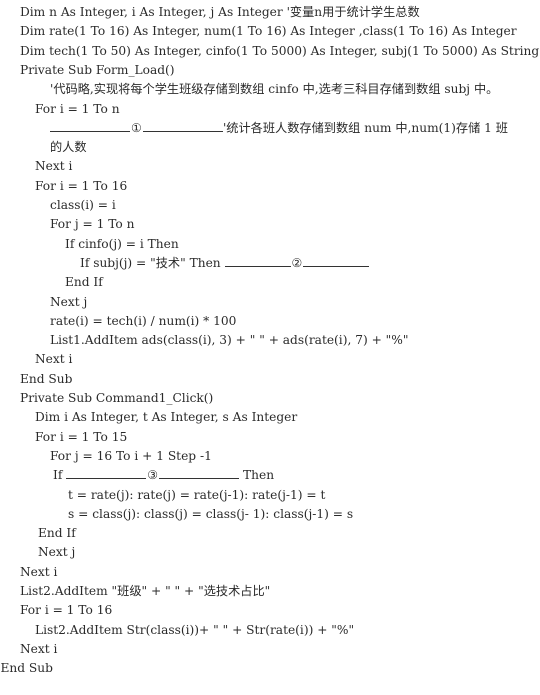  I want to click on code-line: 的人数, so click(68, 147).